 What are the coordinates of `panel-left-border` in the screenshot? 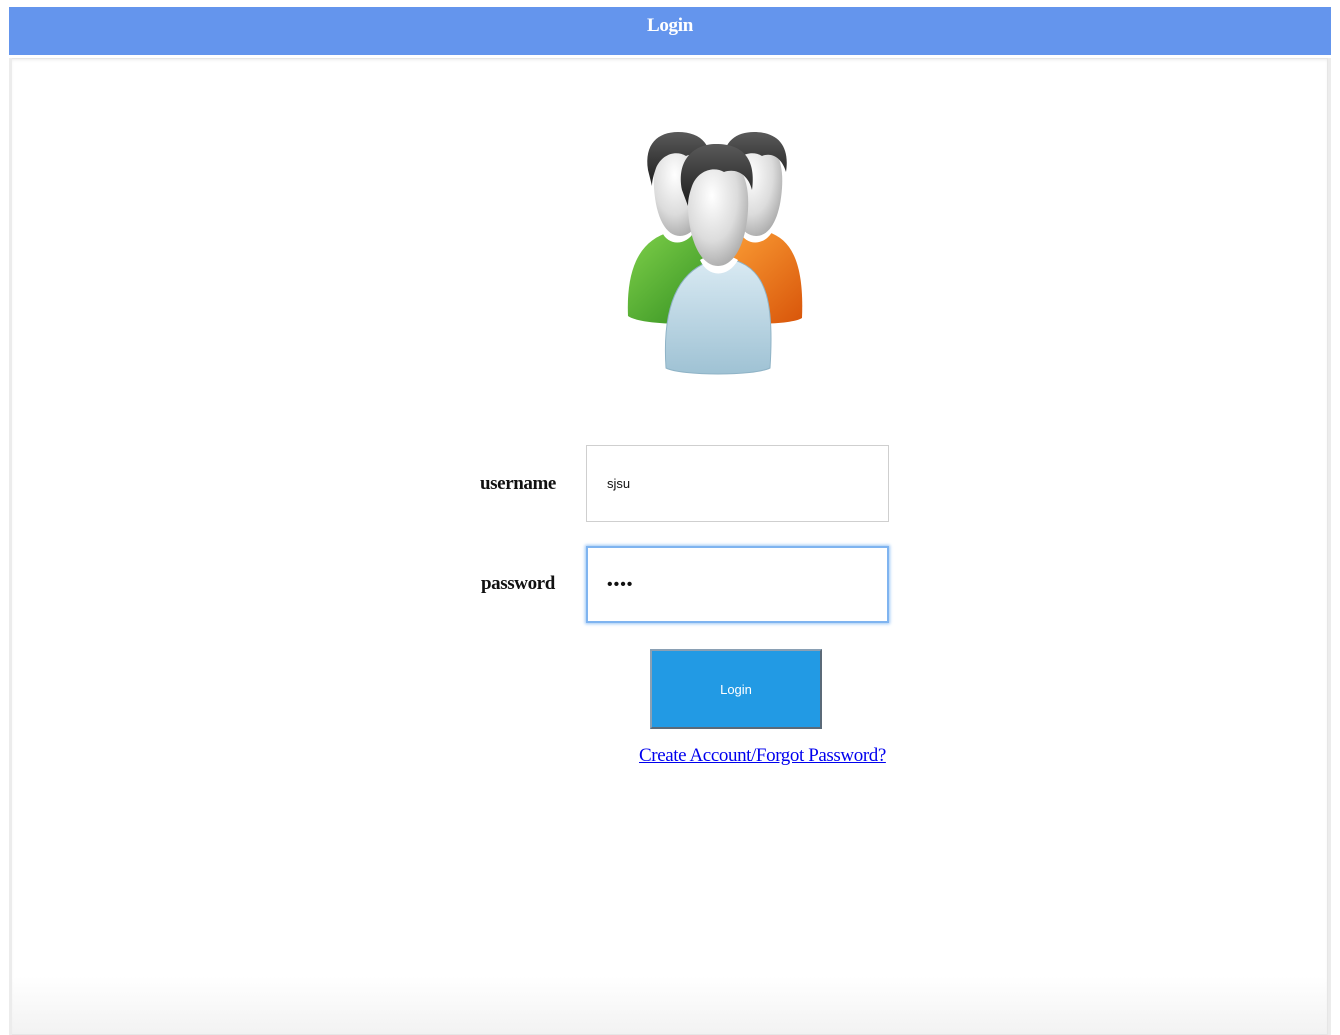 It's located at (10, 546).